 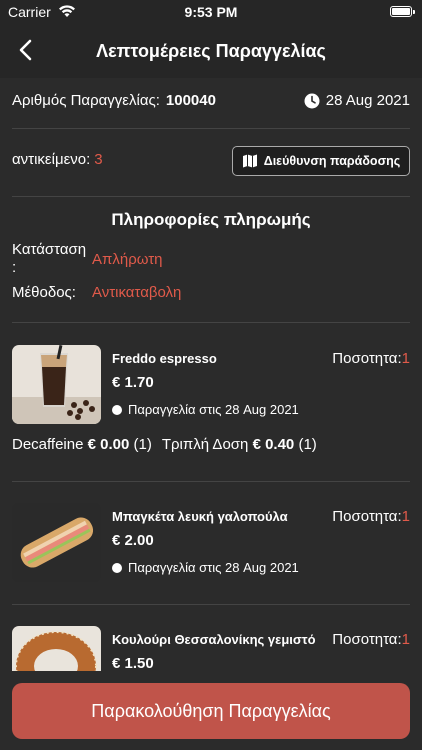 I want to click on product-name: Μπαγκέτα λευκή γαλοπούλα, so click(x=200, y=516).